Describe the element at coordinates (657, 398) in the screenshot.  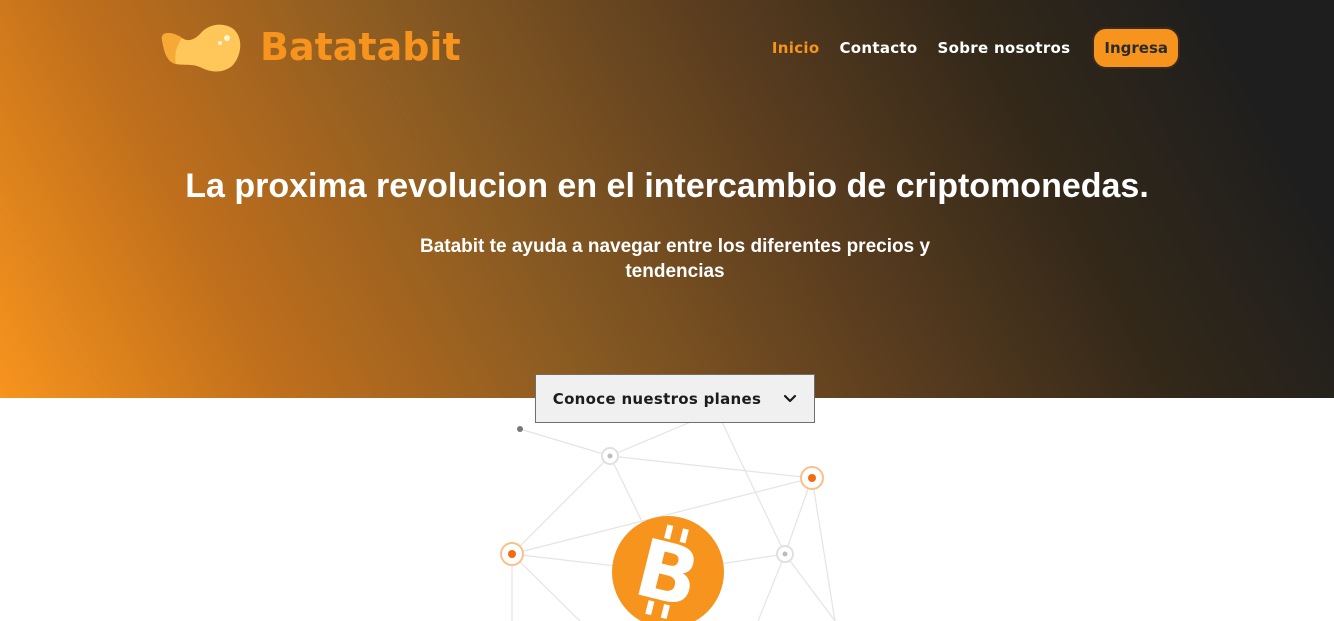
I see `plans-button-label: Conoce nuestros planes` at that location.